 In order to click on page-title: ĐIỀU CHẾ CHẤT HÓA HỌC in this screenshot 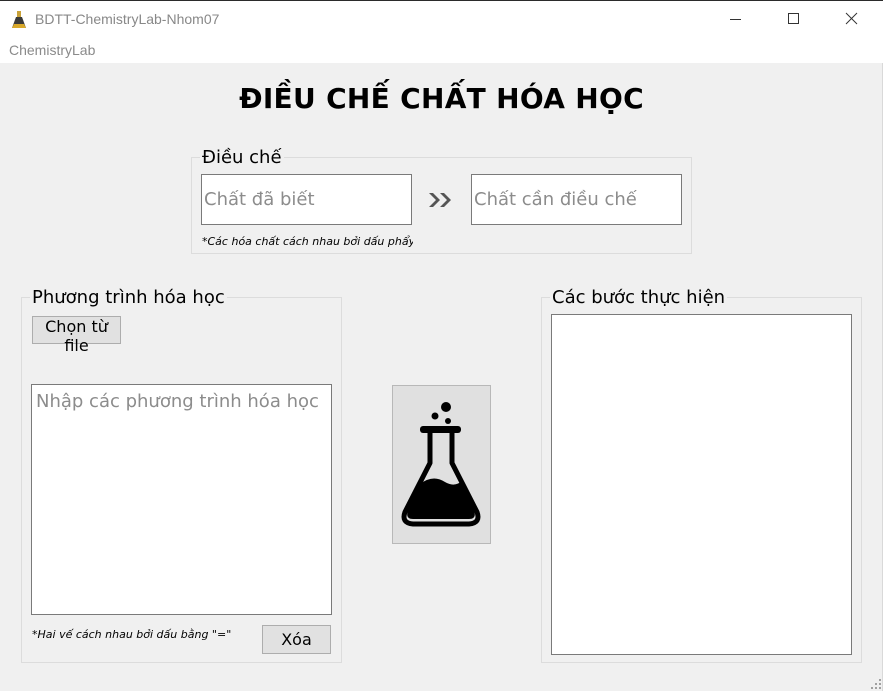, I will do `click(441, 98)`.